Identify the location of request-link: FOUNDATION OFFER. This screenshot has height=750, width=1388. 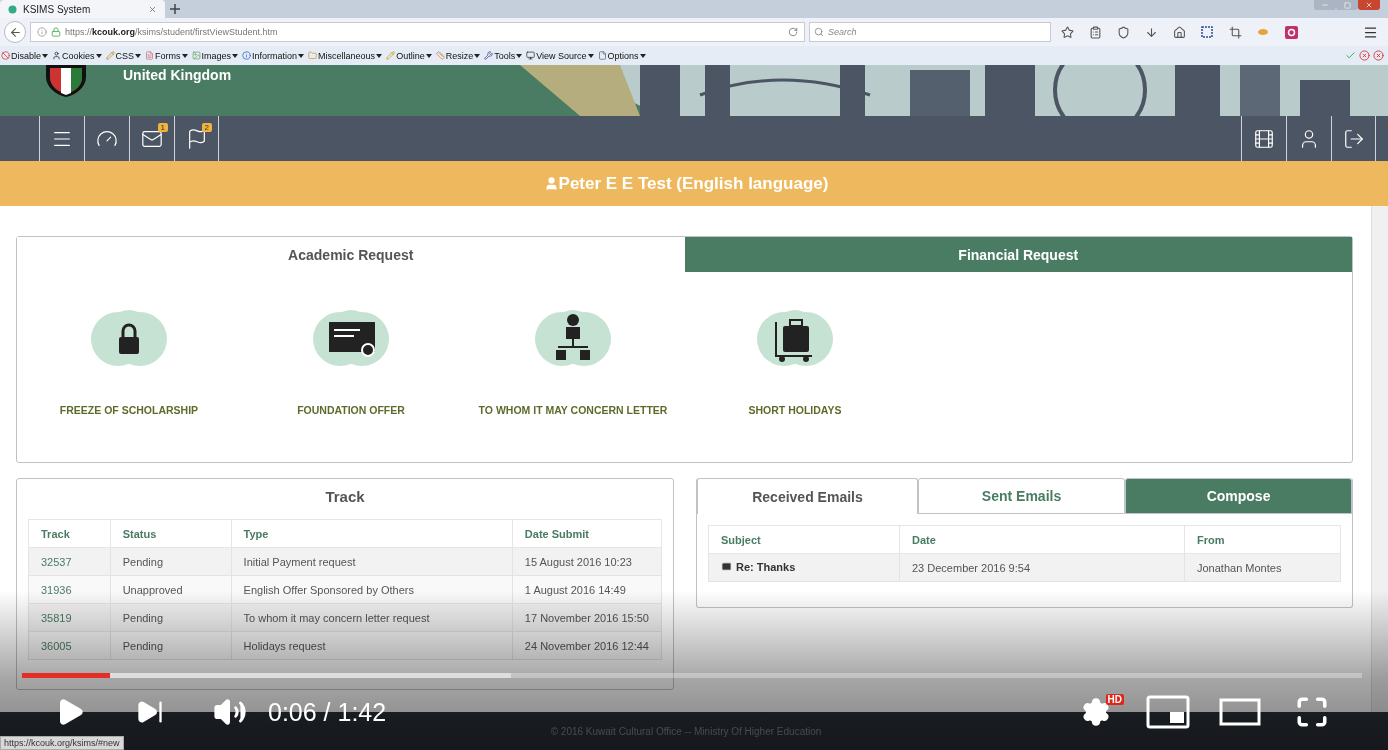
(351, 410).